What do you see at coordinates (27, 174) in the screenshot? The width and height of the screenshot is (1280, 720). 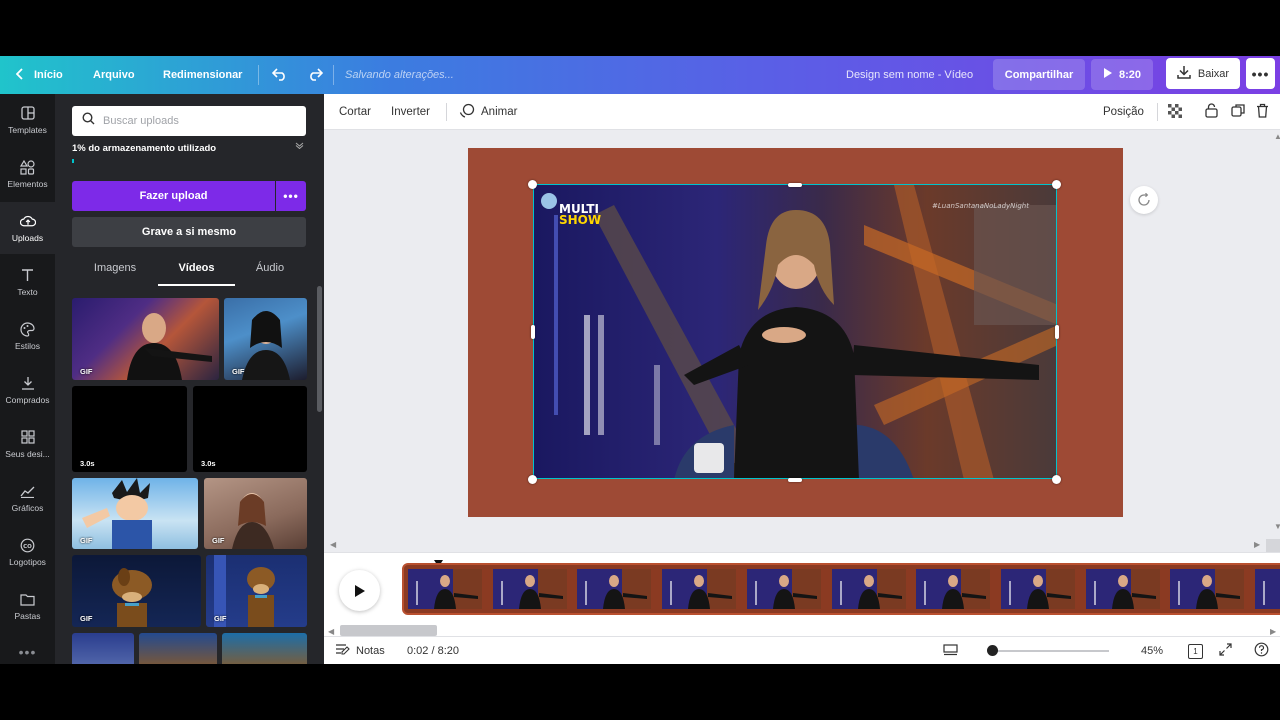 I see `rail-item-elements: Elementos` at bounding box center [27, 174].